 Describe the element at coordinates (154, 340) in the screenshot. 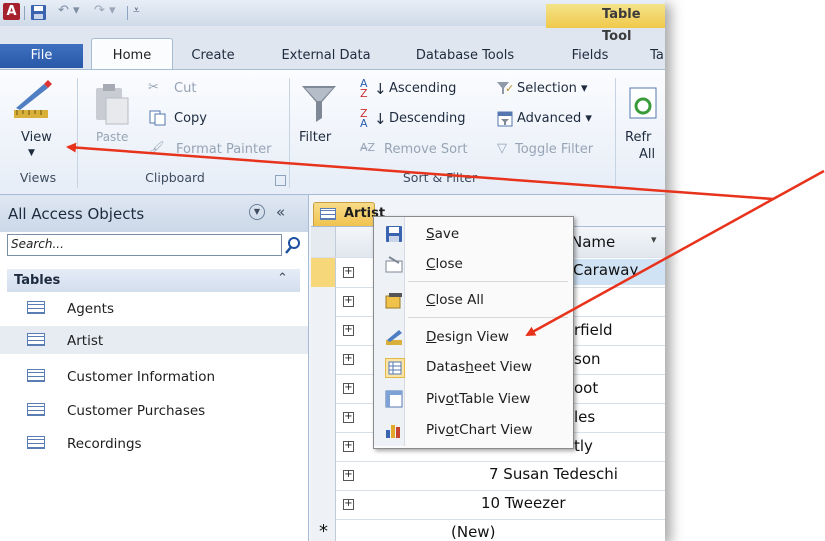

I see `nav-item-artist: Artist` at that location.